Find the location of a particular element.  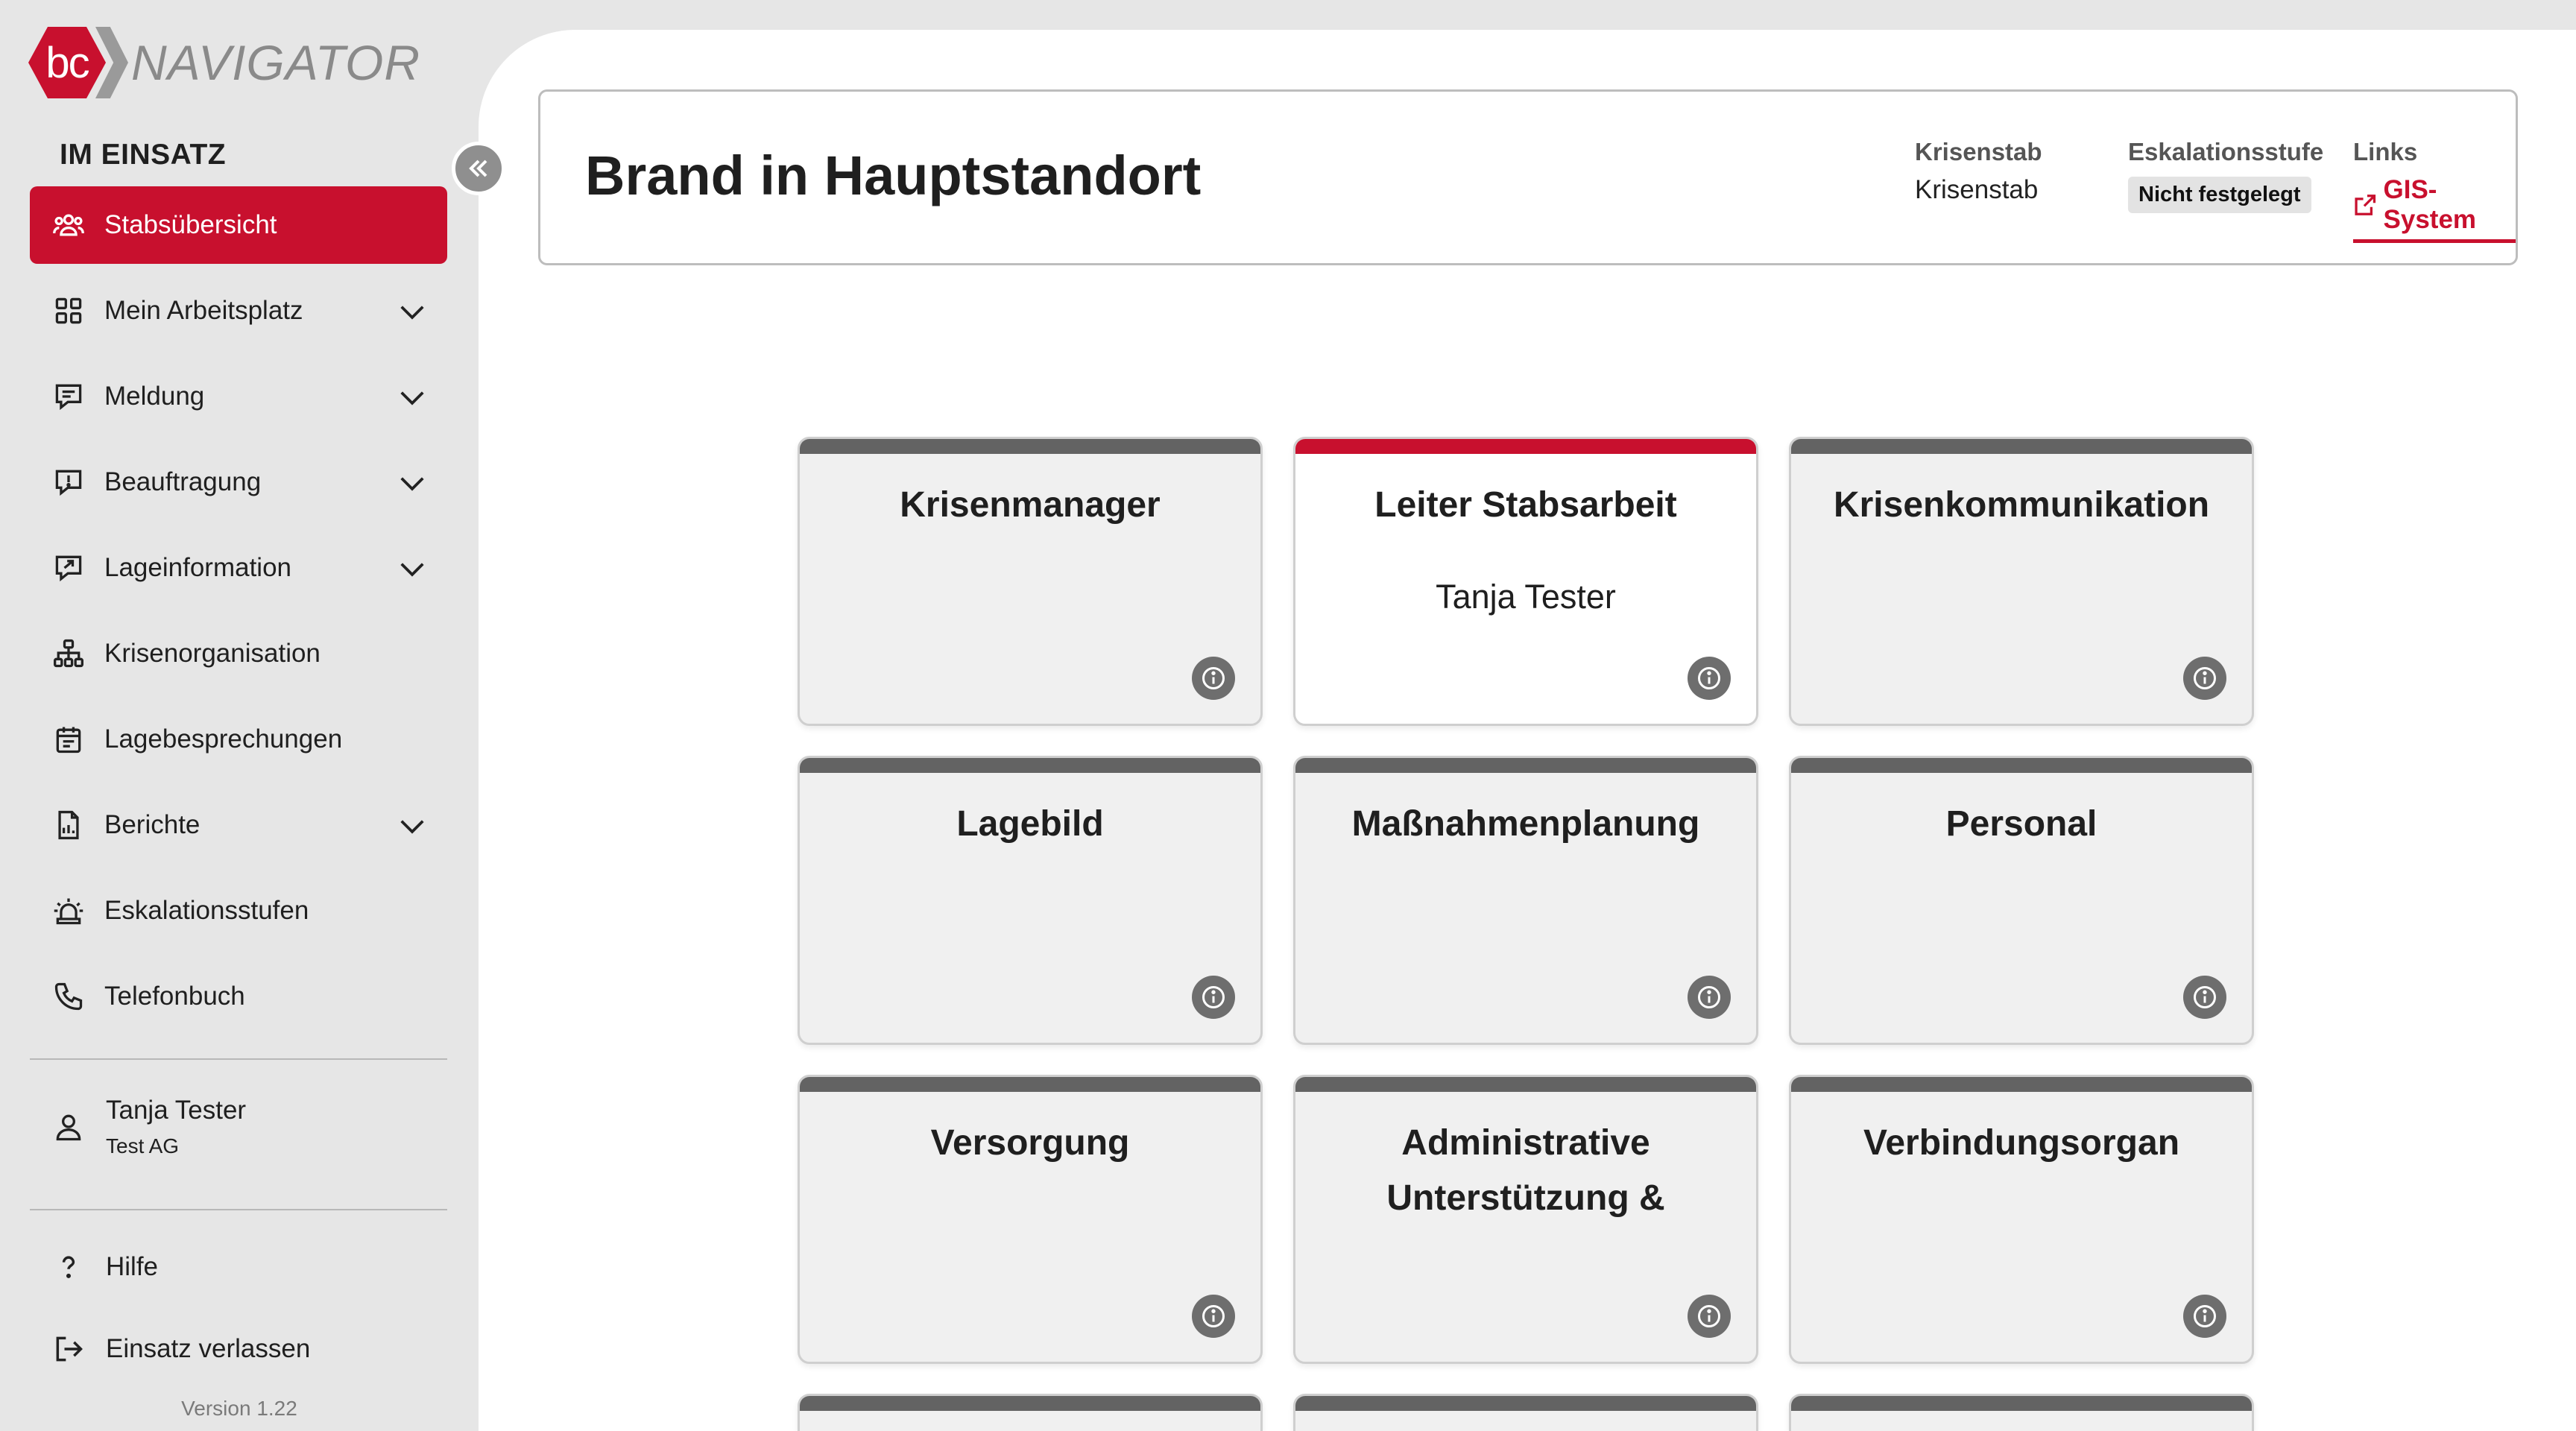

sidebar-item-label: Mein Arbeitsplatz is located at coordinates (203, 311).